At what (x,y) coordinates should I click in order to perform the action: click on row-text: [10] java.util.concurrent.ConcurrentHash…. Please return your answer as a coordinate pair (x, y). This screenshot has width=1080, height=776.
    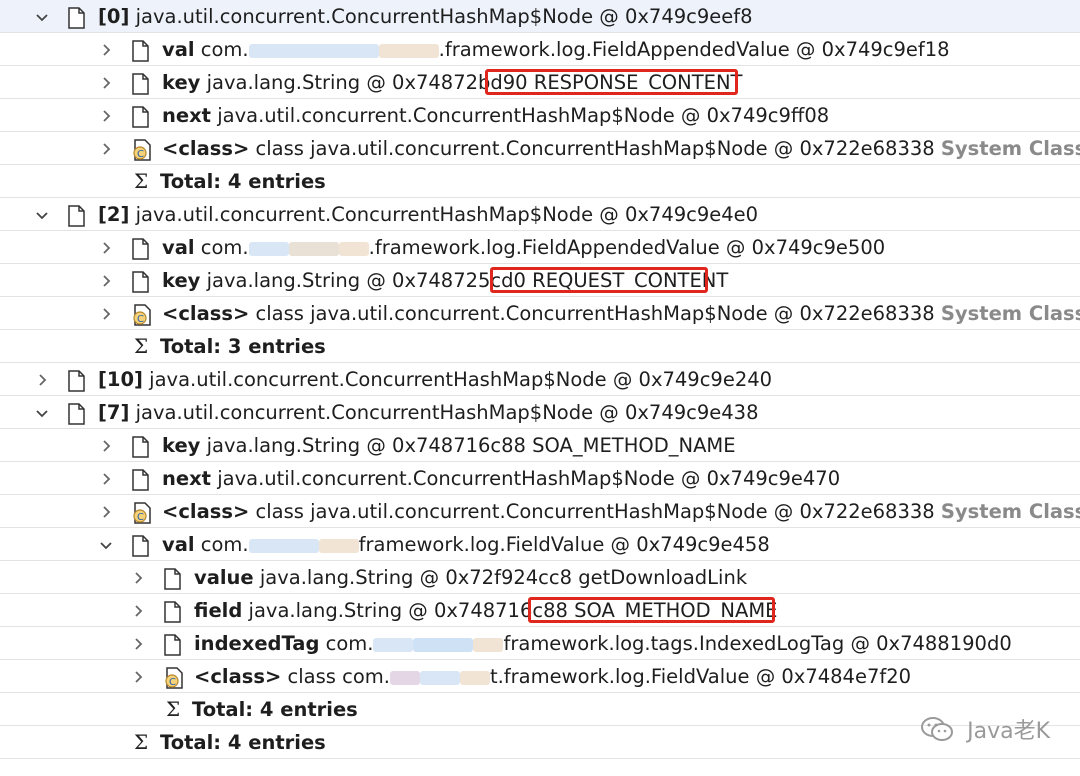
    Looking at the image, I should click on (435, 379).